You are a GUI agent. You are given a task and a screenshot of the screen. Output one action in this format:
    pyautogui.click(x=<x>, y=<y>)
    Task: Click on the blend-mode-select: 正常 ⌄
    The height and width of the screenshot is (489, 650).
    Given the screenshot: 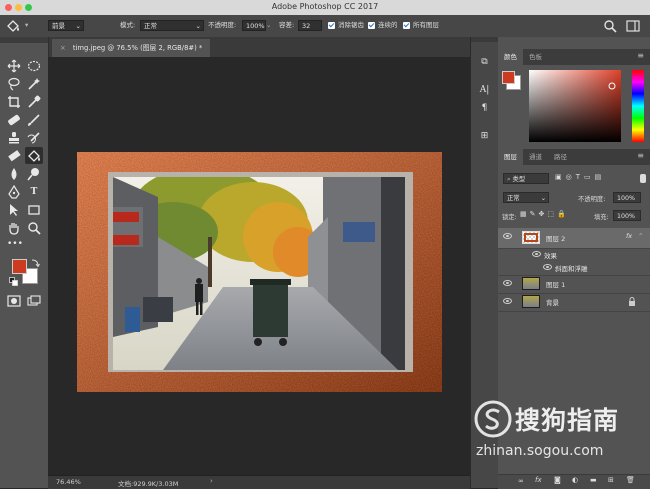 What is the action you would take?
    pyautogui.click(x=526, y=197)
    